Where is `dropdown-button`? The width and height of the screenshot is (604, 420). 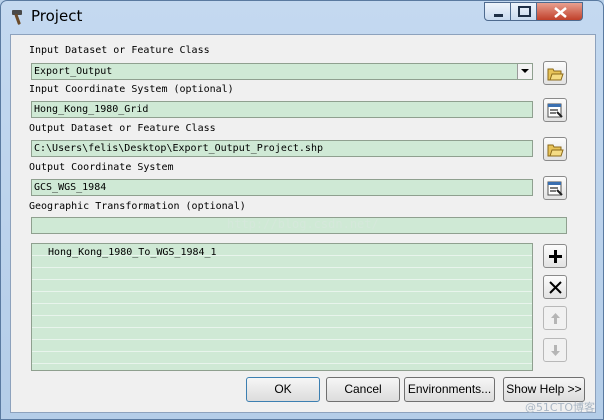 dropdown-button is located at coordinates (524, 71).